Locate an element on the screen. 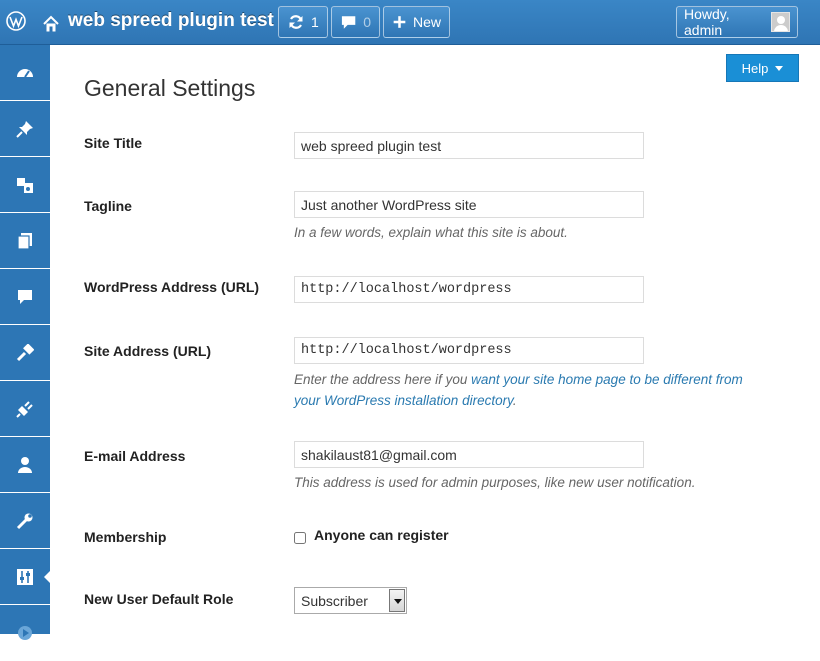 The width and height of the screenshot is (820, 661). anyone-can-register-label: Anyone can register is located at coordinates (381, 535).